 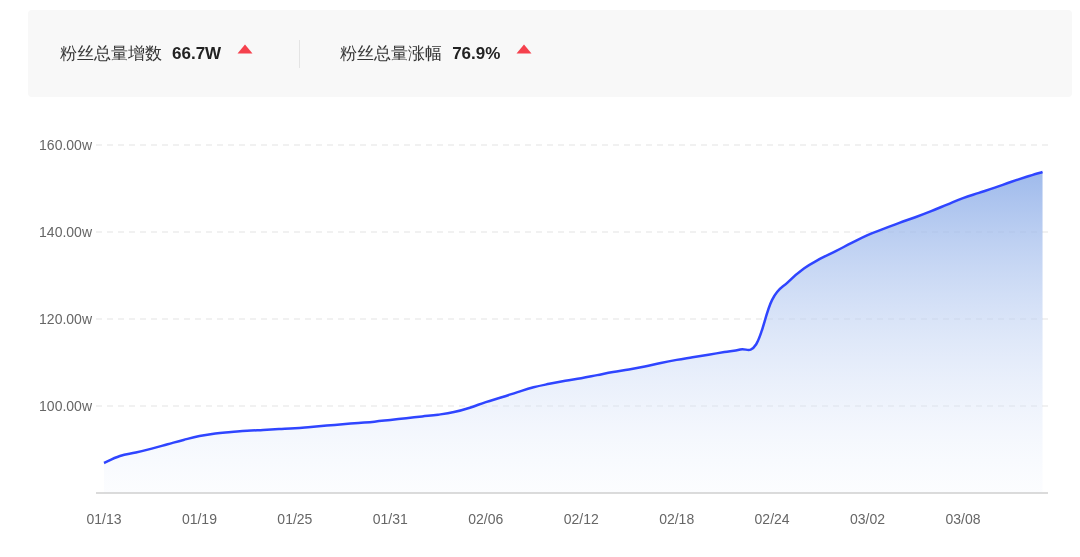 I want to click on x-axis-label: 02/24, so click(x=772, y=519).